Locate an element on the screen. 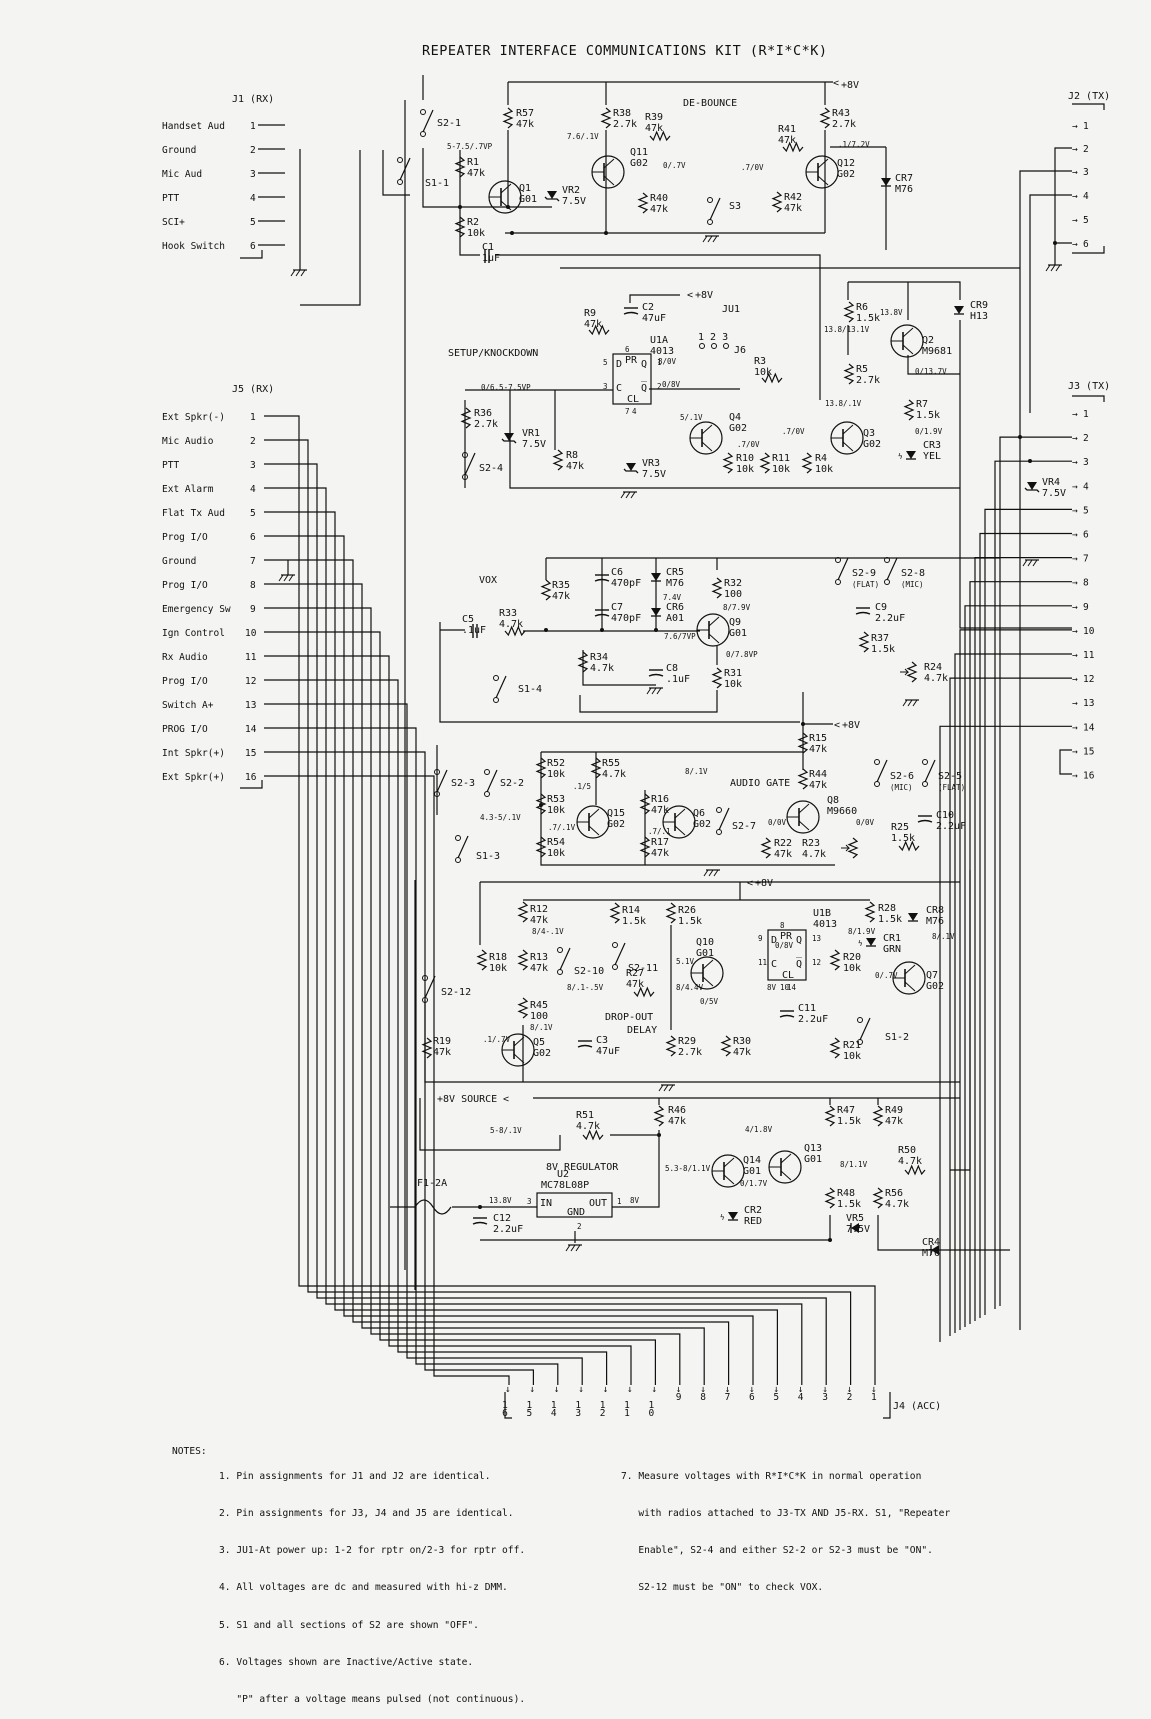  switch-s1-3: S1-3 is located at coordinates (478, 849).